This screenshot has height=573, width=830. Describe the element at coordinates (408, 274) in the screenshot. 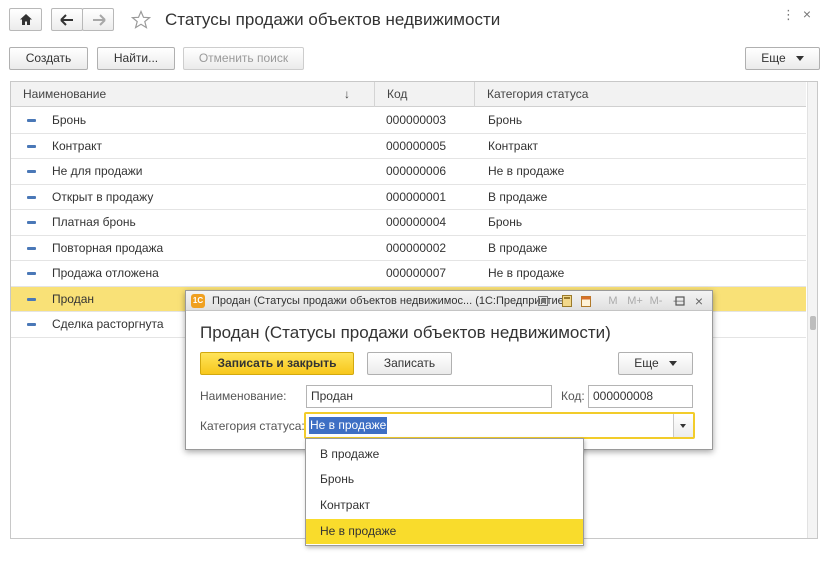

I see `table-row: Продажа отложена 000000007 Не в продаже` at that location.